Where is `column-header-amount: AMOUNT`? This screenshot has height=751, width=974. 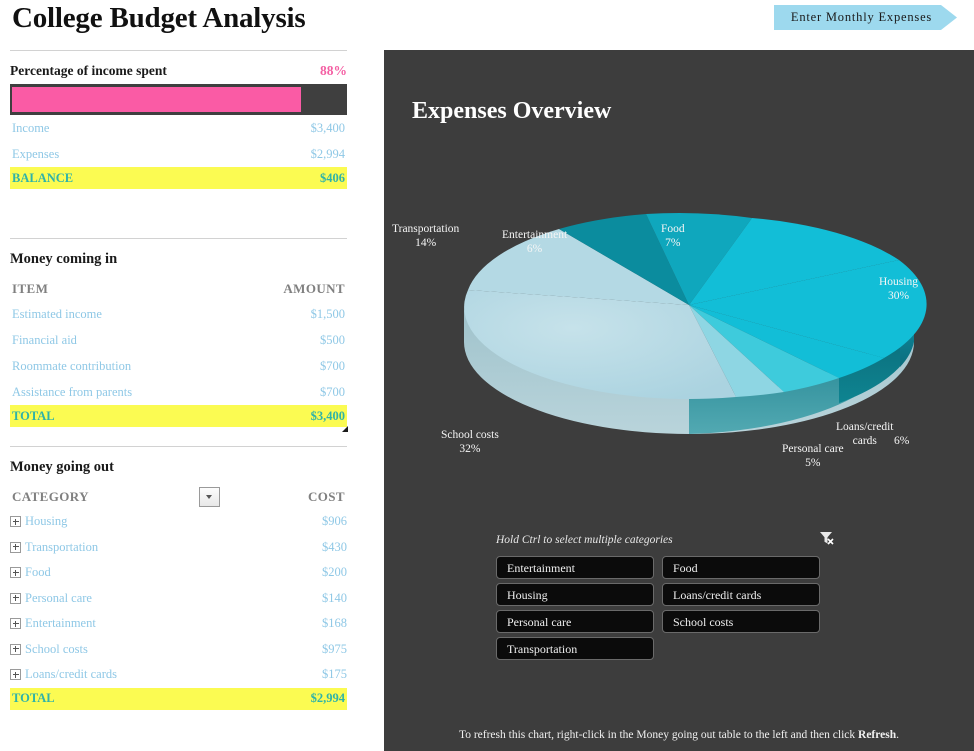
column-header-amount: AMOUNT is located at coordinates (314, 288).